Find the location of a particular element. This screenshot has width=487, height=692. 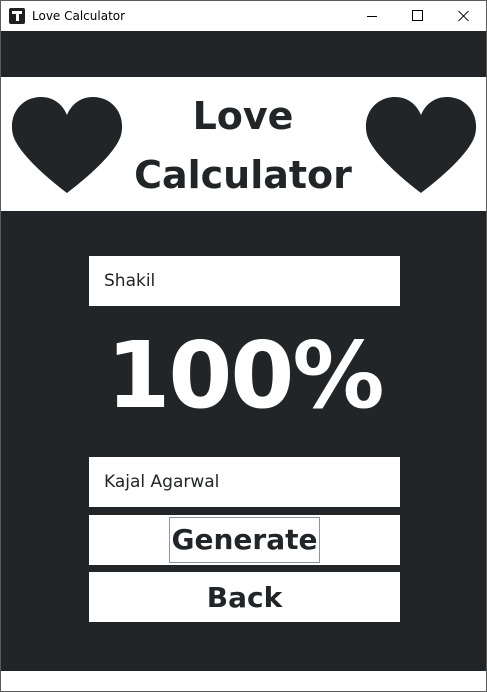

love-percentage: 100% is located at coordinates (245, 375).